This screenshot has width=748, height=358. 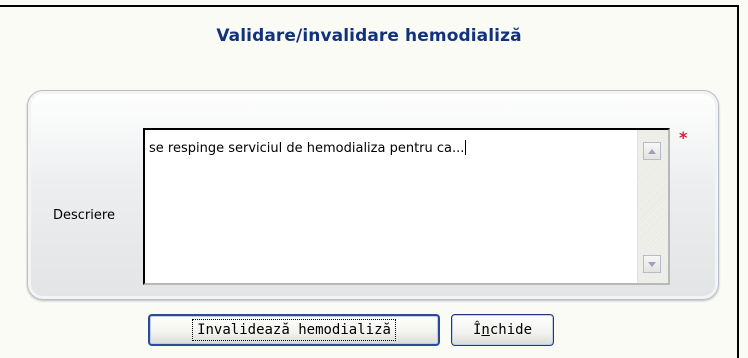 I want to click on invalidate-button: Invalidează hemodializă, so click(x=294, y=330).